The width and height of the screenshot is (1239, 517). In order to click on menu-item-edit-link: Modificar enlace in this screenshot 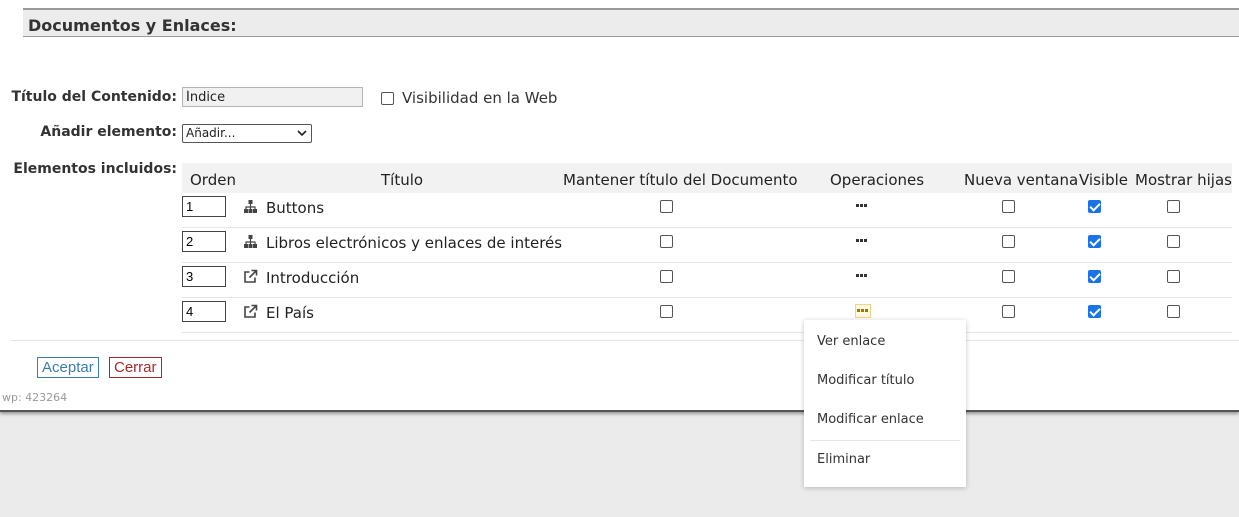, I will do `click(870, 419)`.